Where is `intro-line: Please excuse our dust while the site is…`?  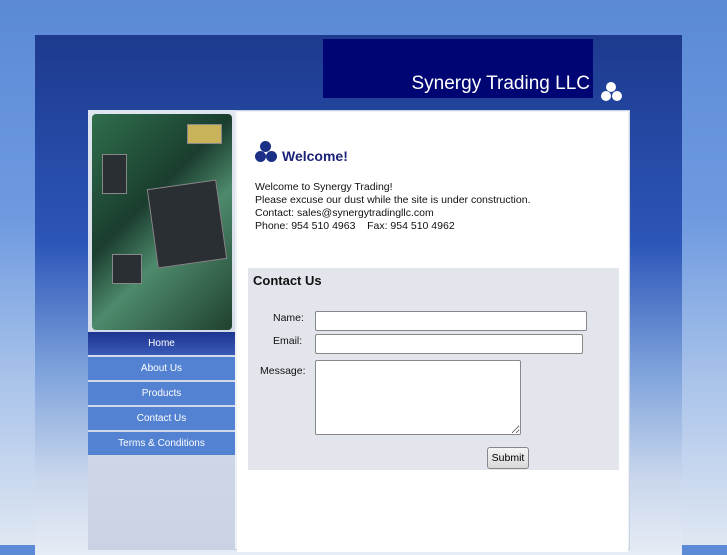 intro-line: Please excuse our dust while the site is… is located at coordinates (393, 200).